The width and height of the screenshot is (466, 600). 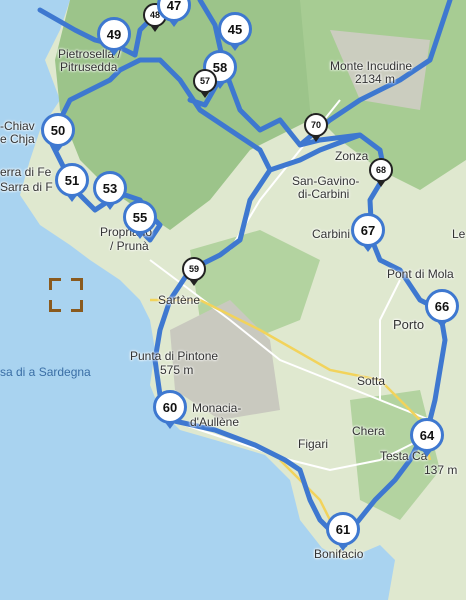 What do you see at coordinates (170, 409) in the screenshot?
I see `waypoint-marker: 60` at bounding box center [170, 409].